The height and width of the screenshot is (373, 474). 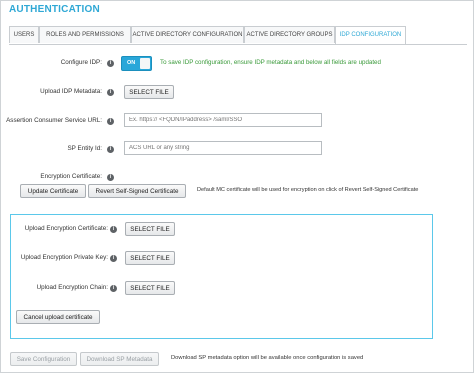 I want to click on toggle-knob, so click(x=145, y=63).